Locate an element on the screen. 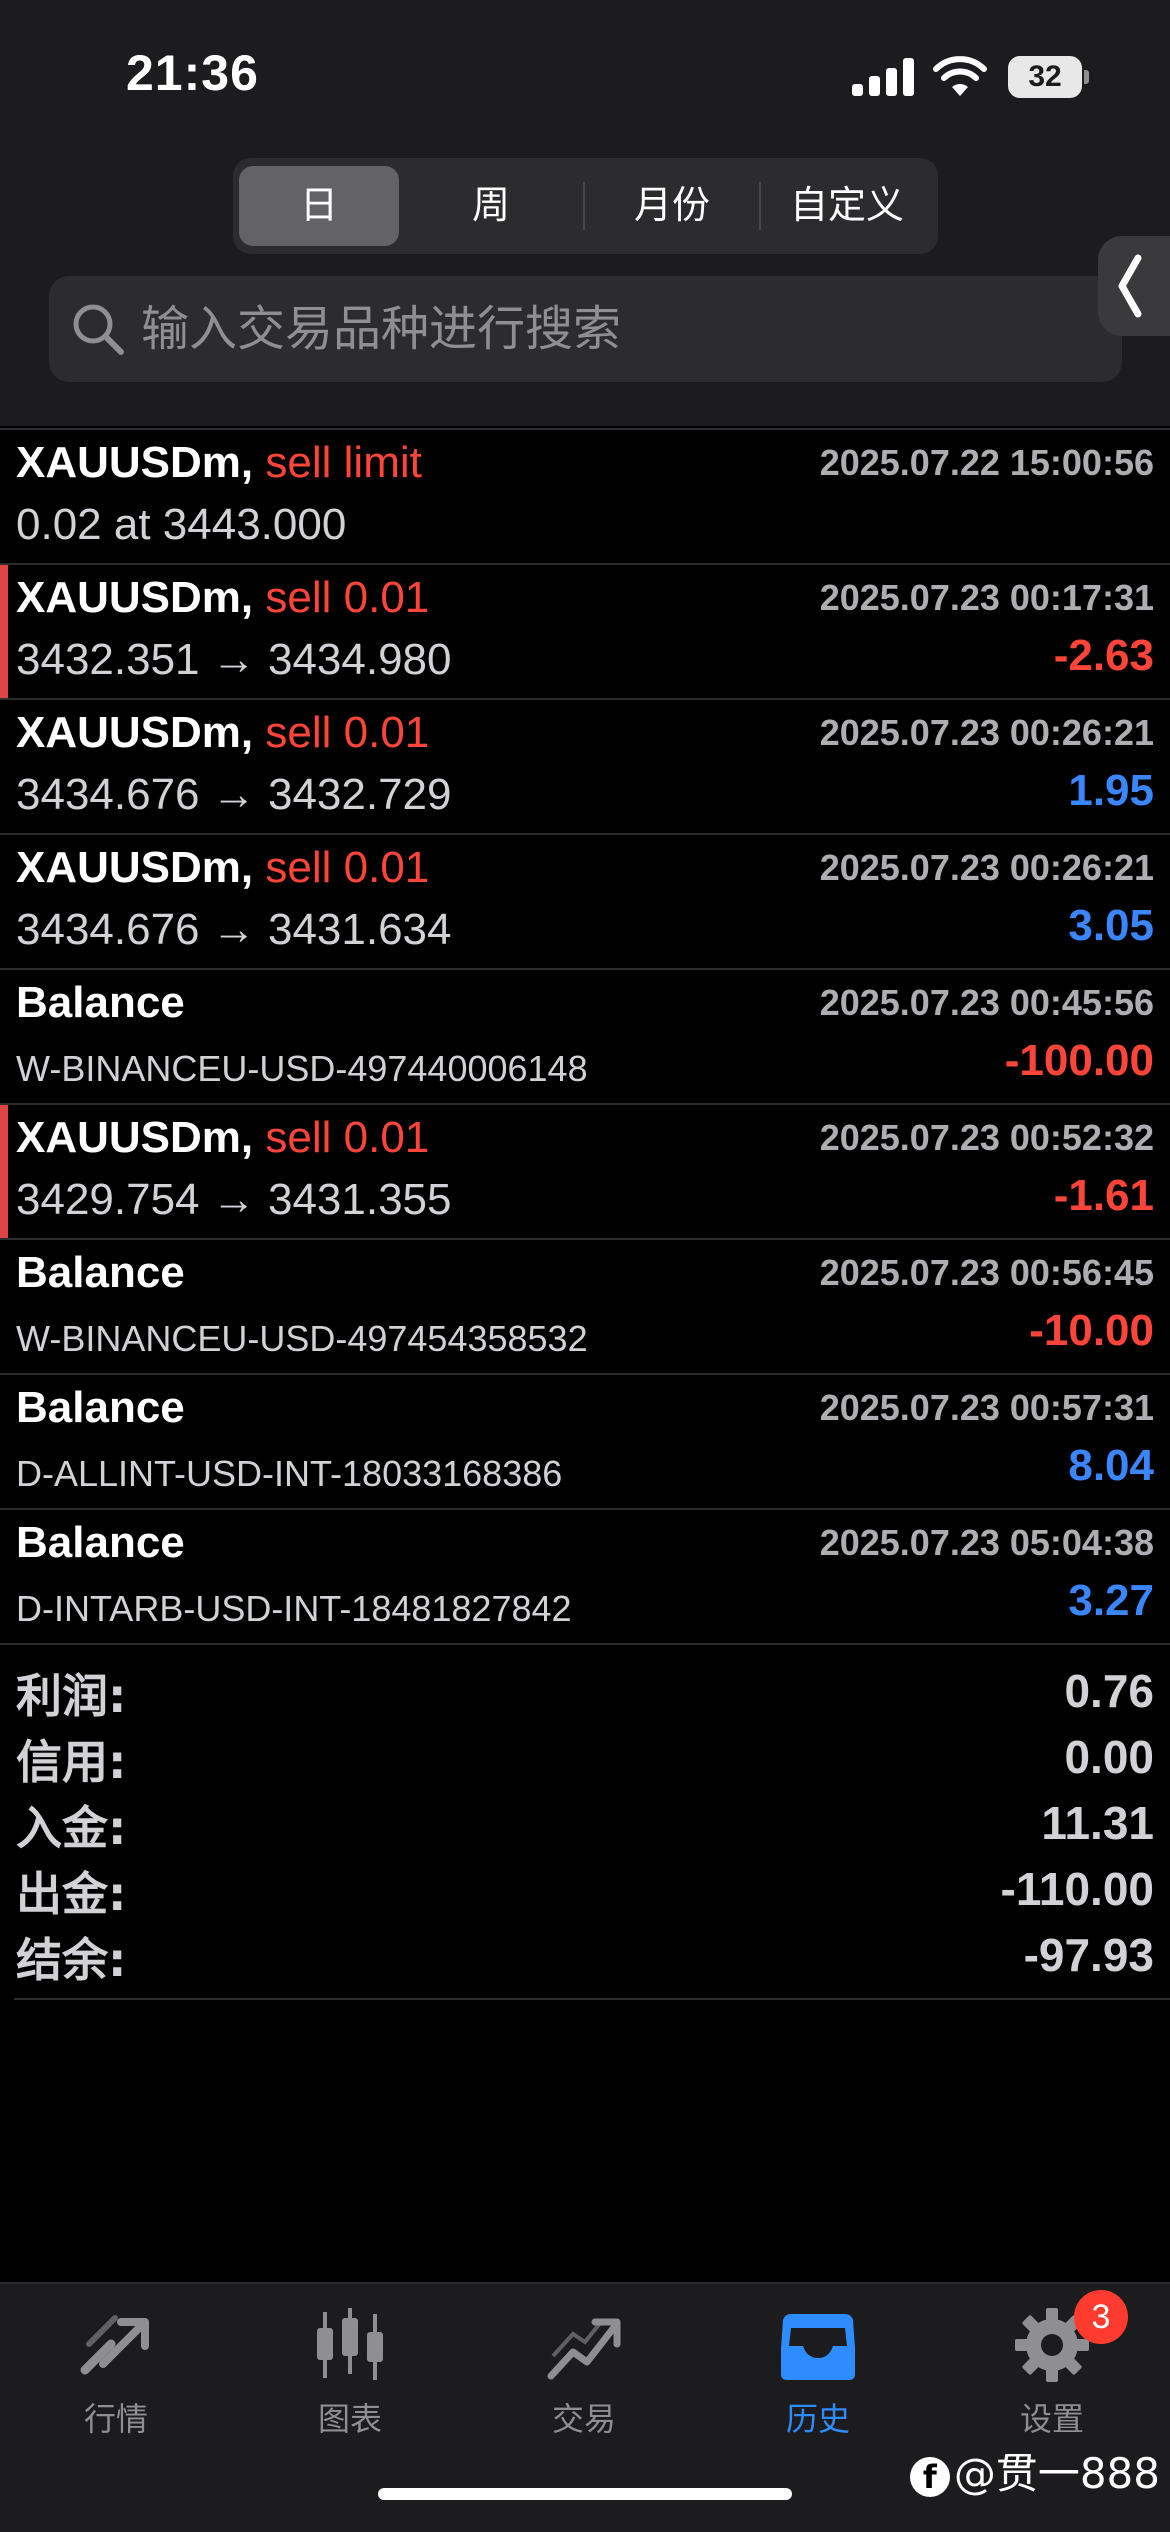 The height and width of the screenshot is (2532, 1170). row-date: 2025.07.23 00:17:31 is located at coordinates (986, 597).